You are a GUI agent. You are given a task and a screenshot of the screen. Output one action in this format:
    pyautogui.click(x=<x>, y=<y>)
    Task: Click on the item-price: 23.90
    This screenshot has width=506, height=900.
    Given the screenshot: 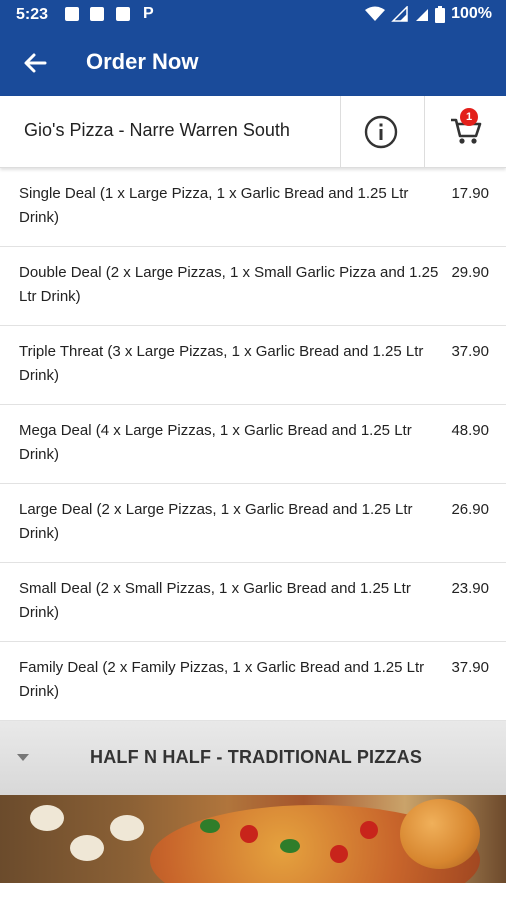 What is the action you would take?
    pyautogui.click(x=470, y=588)
    